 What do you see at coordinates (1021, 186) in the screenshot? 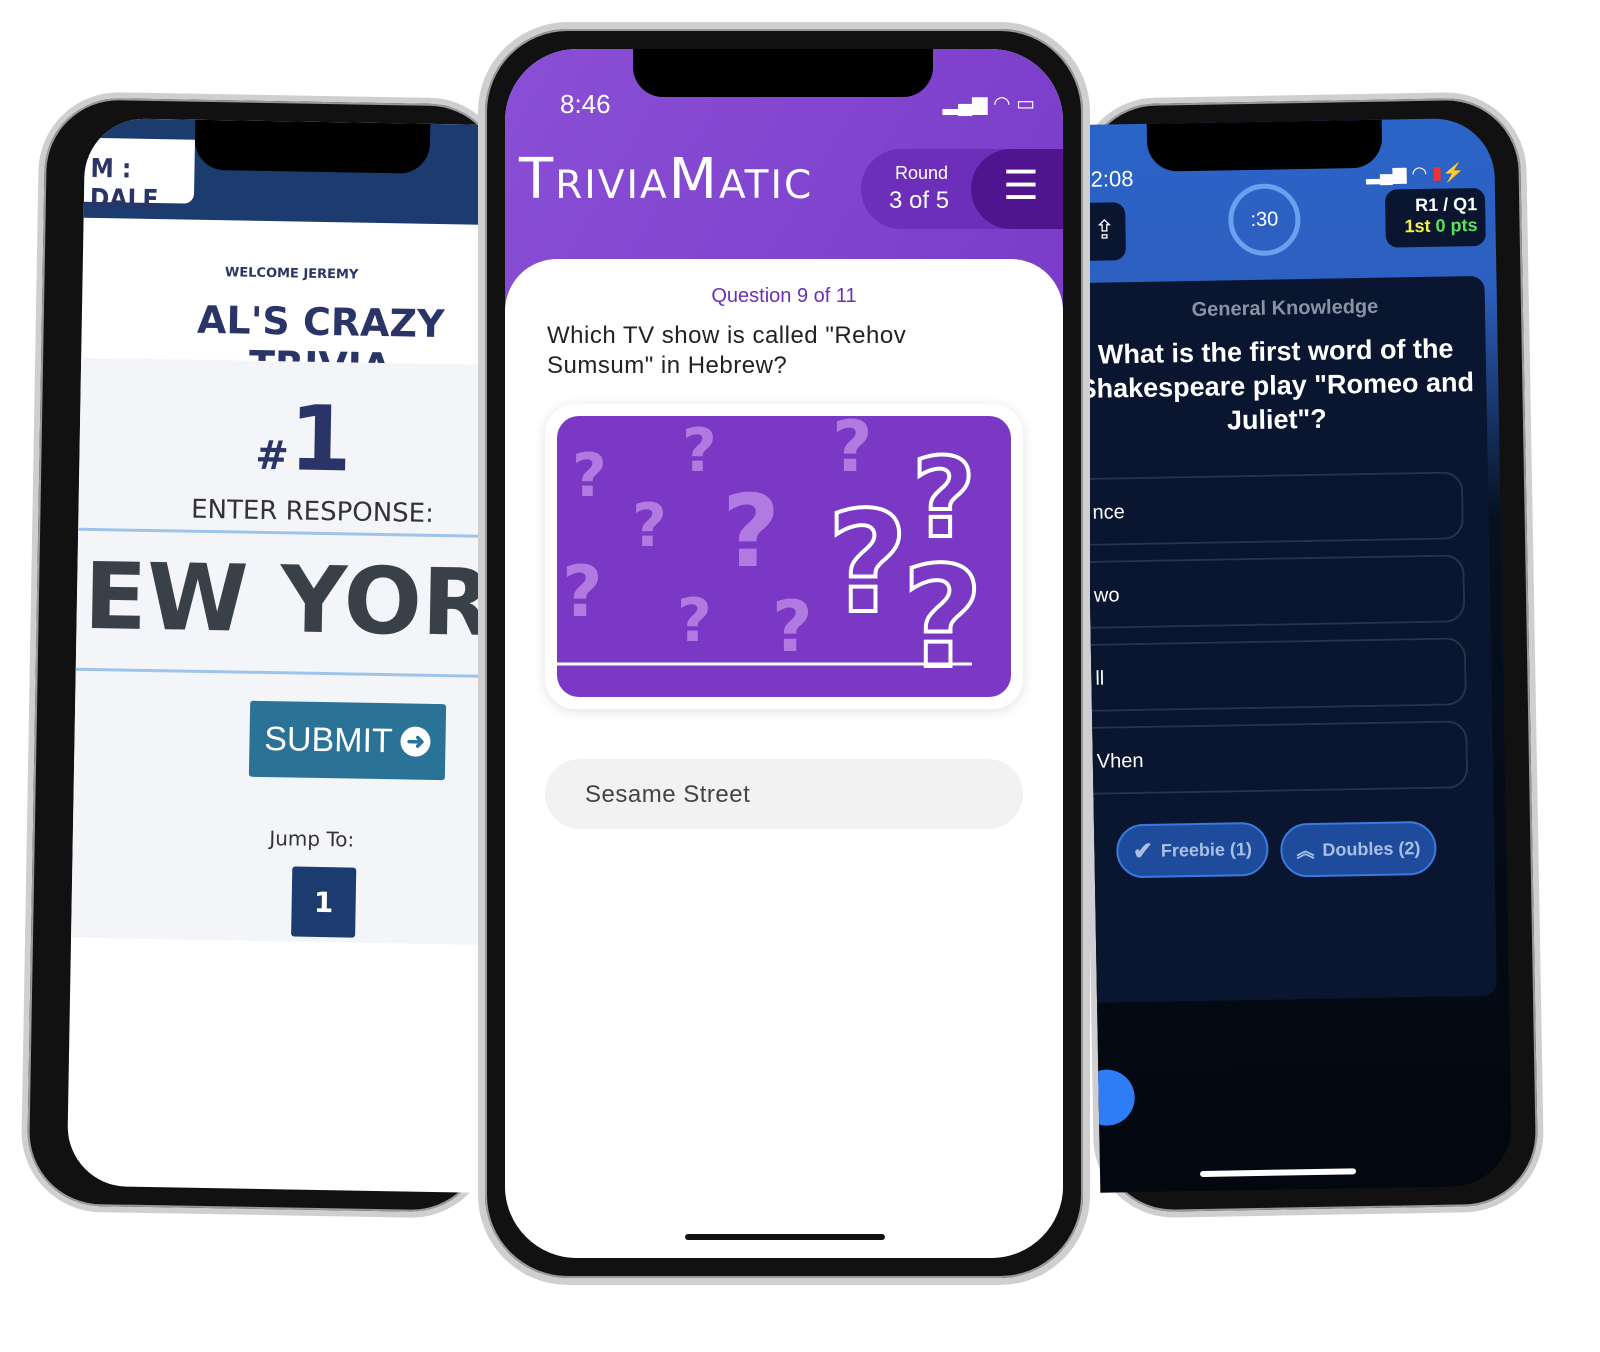
I see `hamburger-icon: ☰` at bounding box center [1021, 186].